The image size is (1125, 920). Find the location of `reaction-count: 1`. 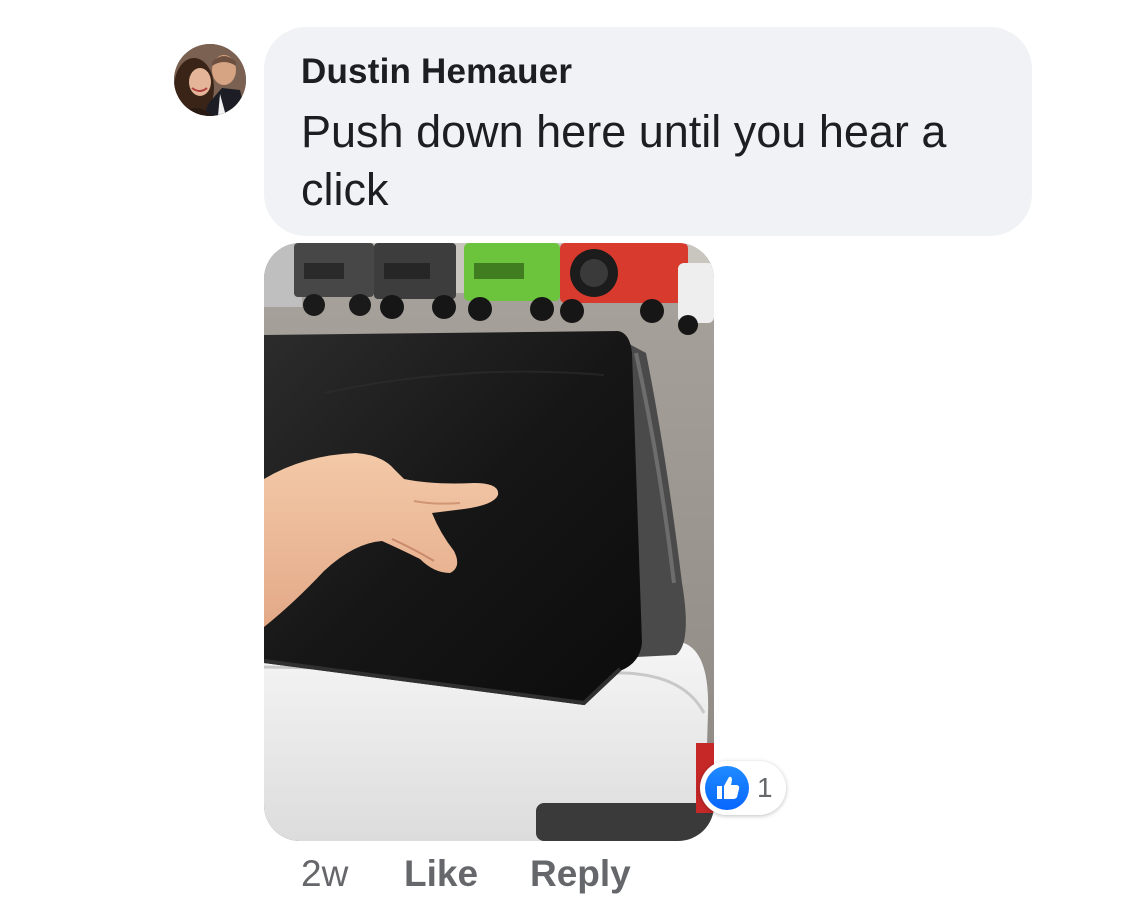

reaction-count: 1 is located at coordinates (765, 787).